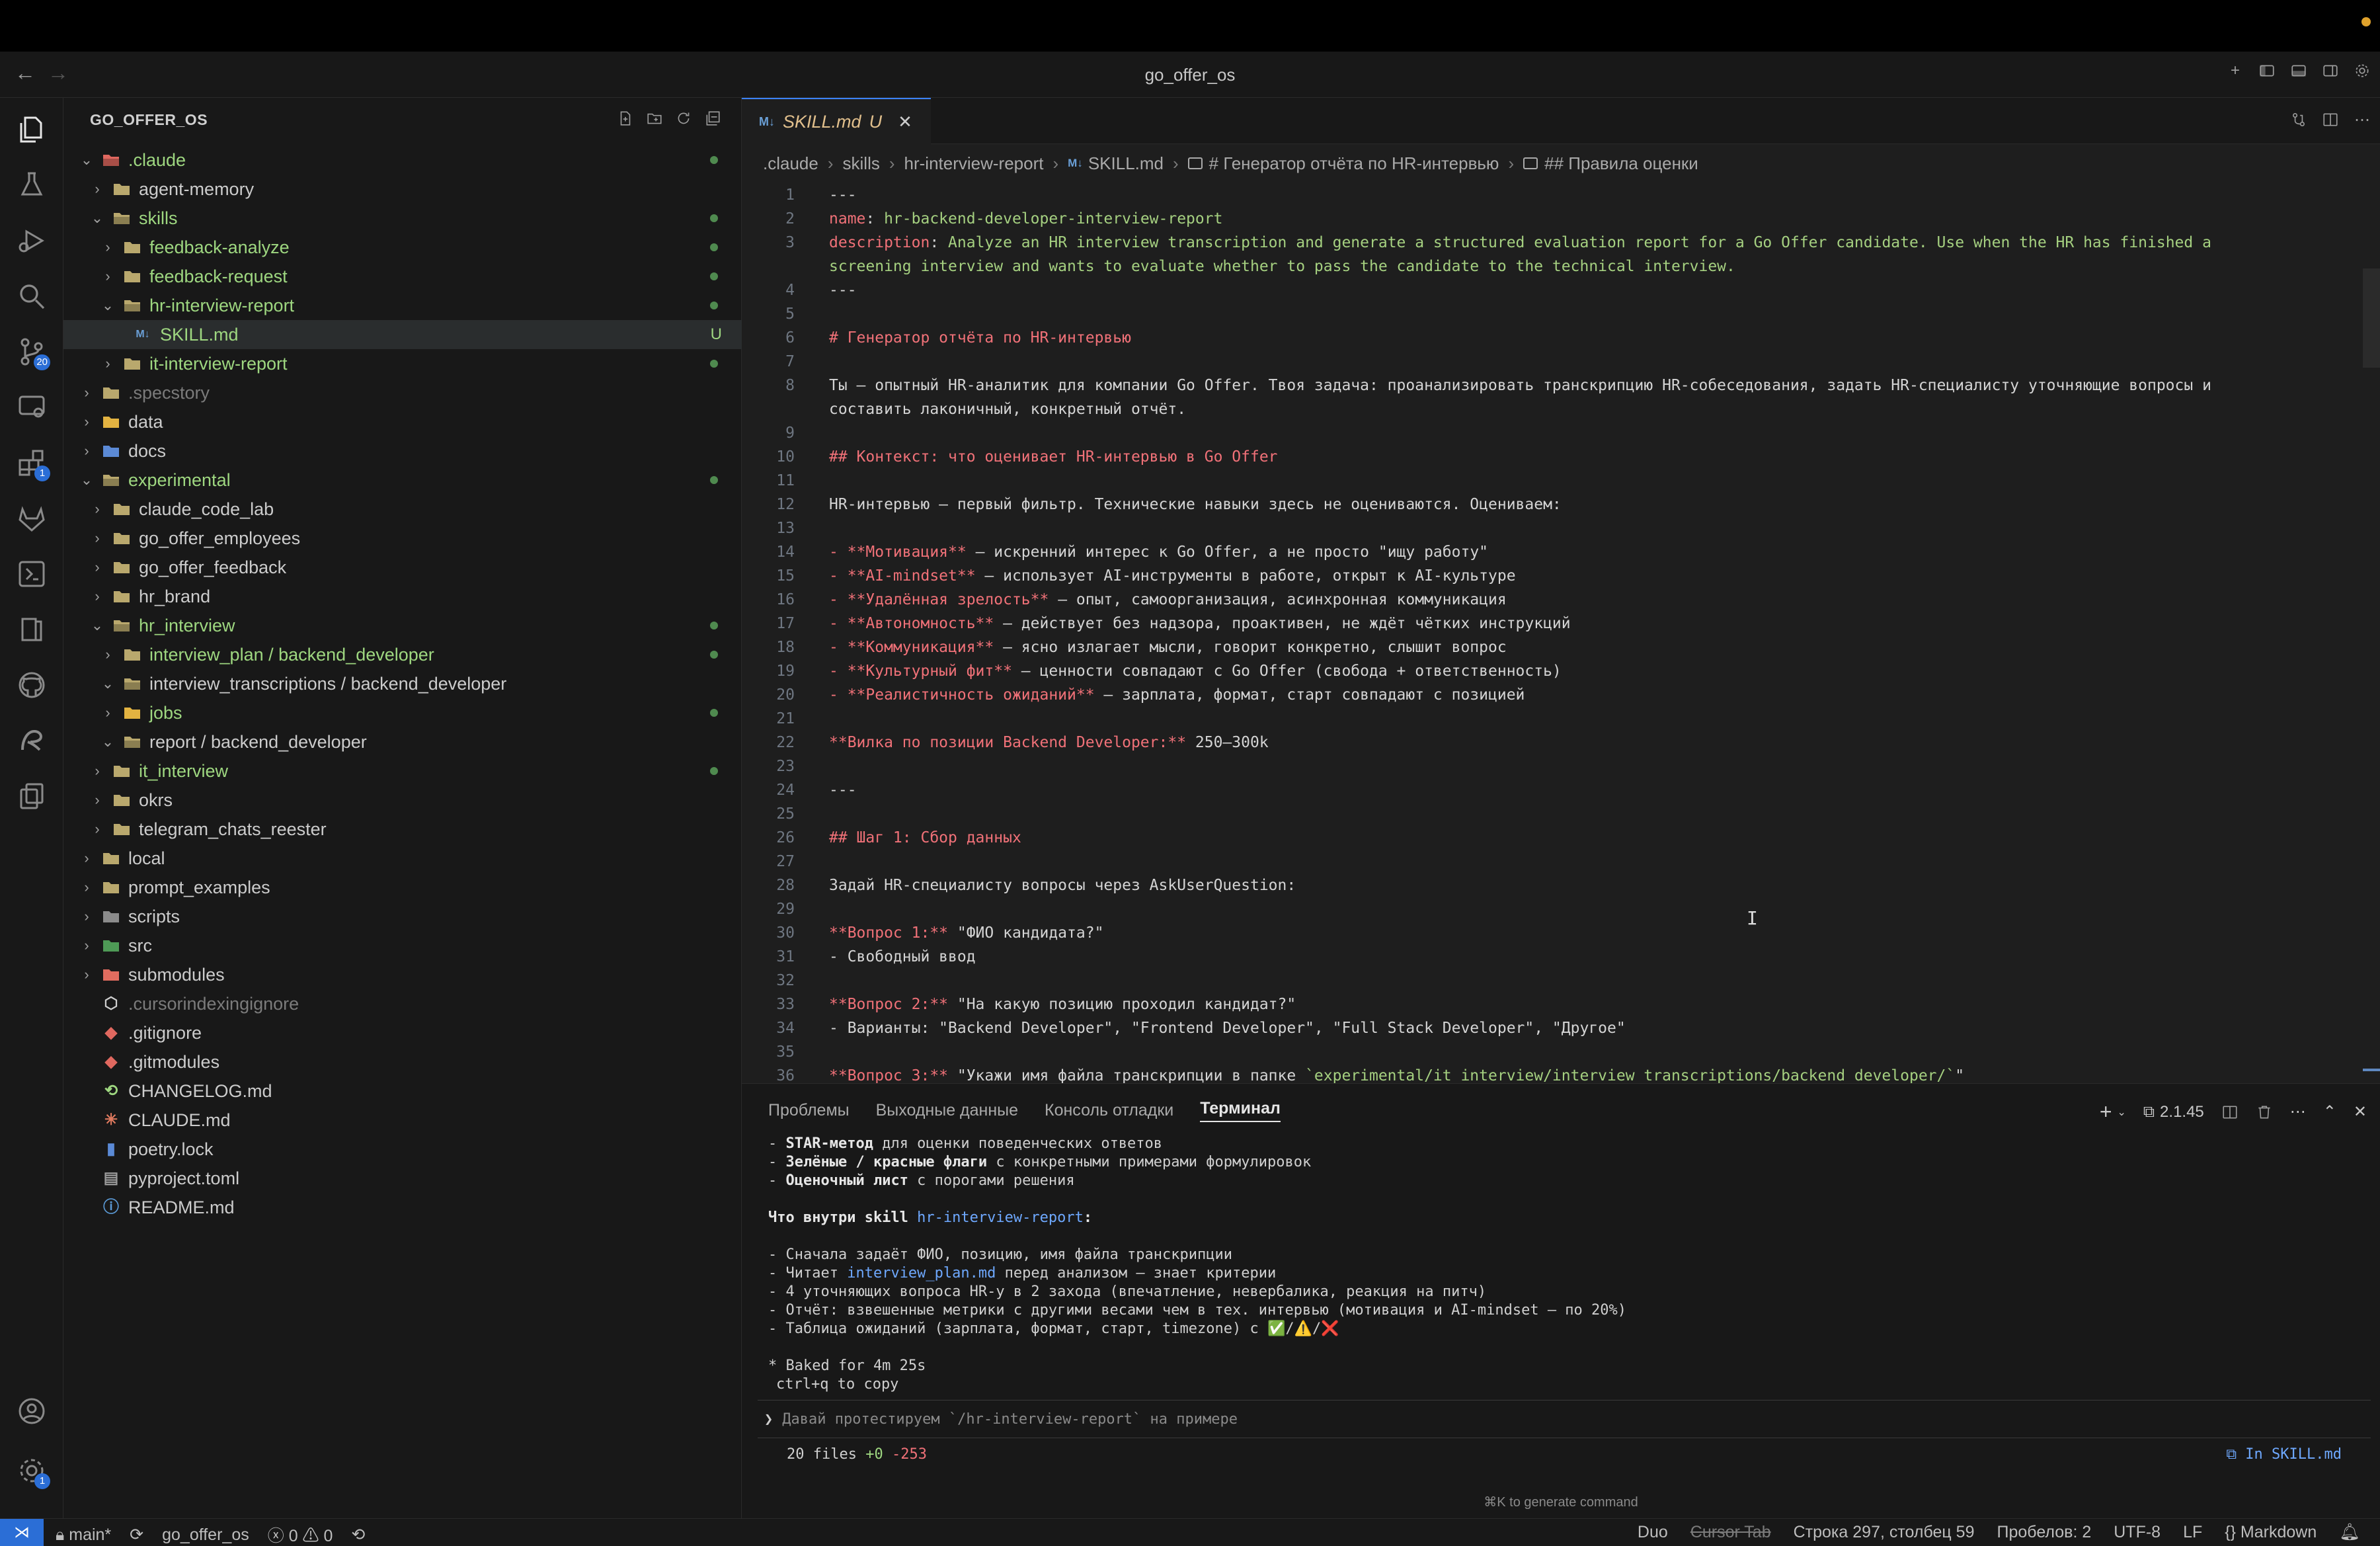  I want to click on tree-file: ▮ poetry.lock, so click(402, 1149).